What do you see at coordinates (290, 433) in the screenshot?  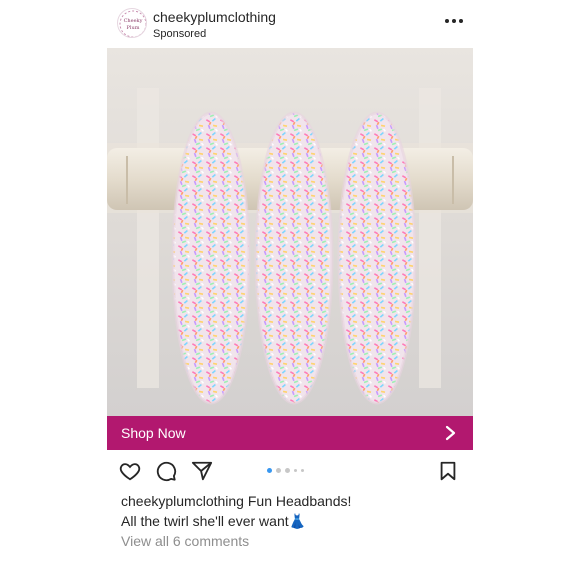 I see `shop-now-button: Shop Now` at bounding box center [290, 433].